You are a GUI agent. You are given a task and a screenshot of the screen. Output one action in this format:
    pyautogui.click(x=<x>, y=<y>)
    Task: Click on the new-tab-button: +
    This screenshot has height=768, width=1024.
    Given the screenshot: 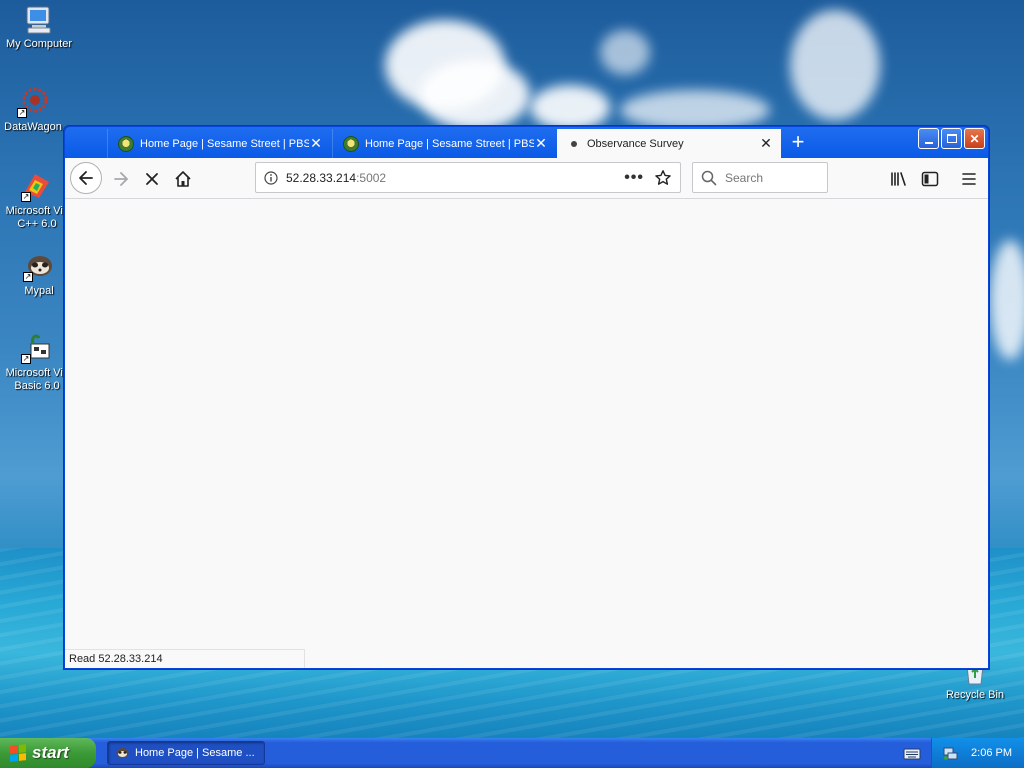 What is the action you would take?
    pyautogui.click(x=798, y=143)
    